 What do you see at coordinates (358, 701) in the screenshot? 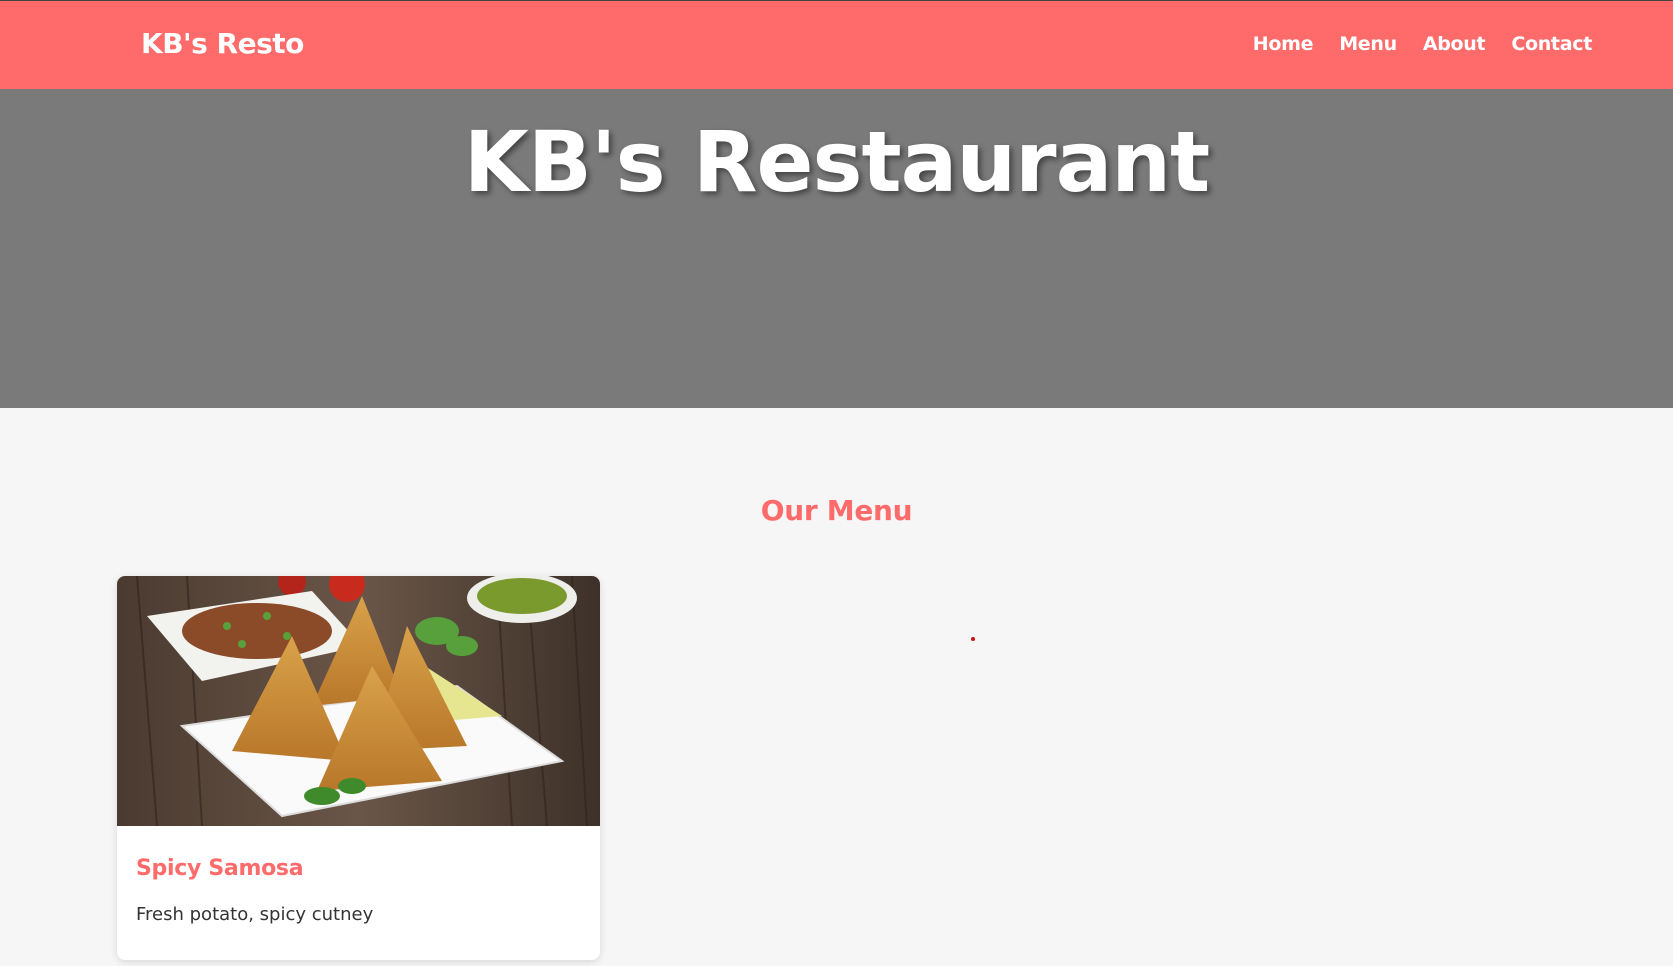
I see `samosa-photo` at bounding box center [358, 701].